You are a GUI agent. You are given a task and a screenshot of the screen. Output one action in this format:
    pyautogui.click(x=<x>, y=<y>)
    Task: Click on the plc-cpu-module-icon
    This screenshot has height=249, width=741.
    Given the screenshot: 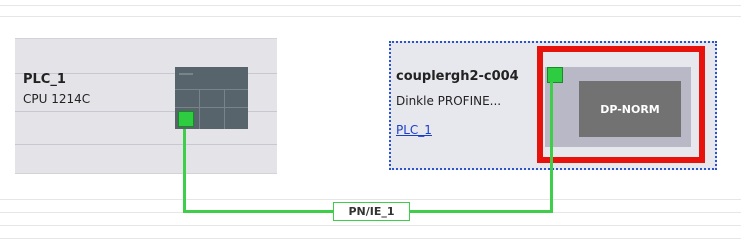 What is the action you would take?
    pyautogui.click(x=211, y=98)
    